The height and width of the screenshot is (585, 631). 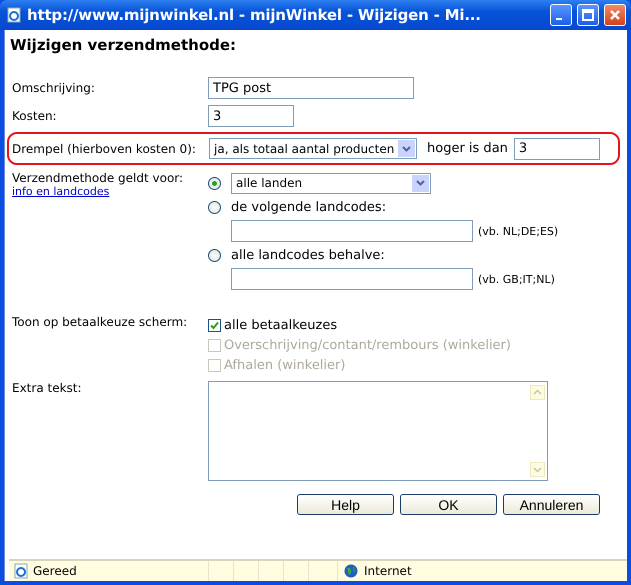 I want to click on maximize-button, so click(x=588, y=15).